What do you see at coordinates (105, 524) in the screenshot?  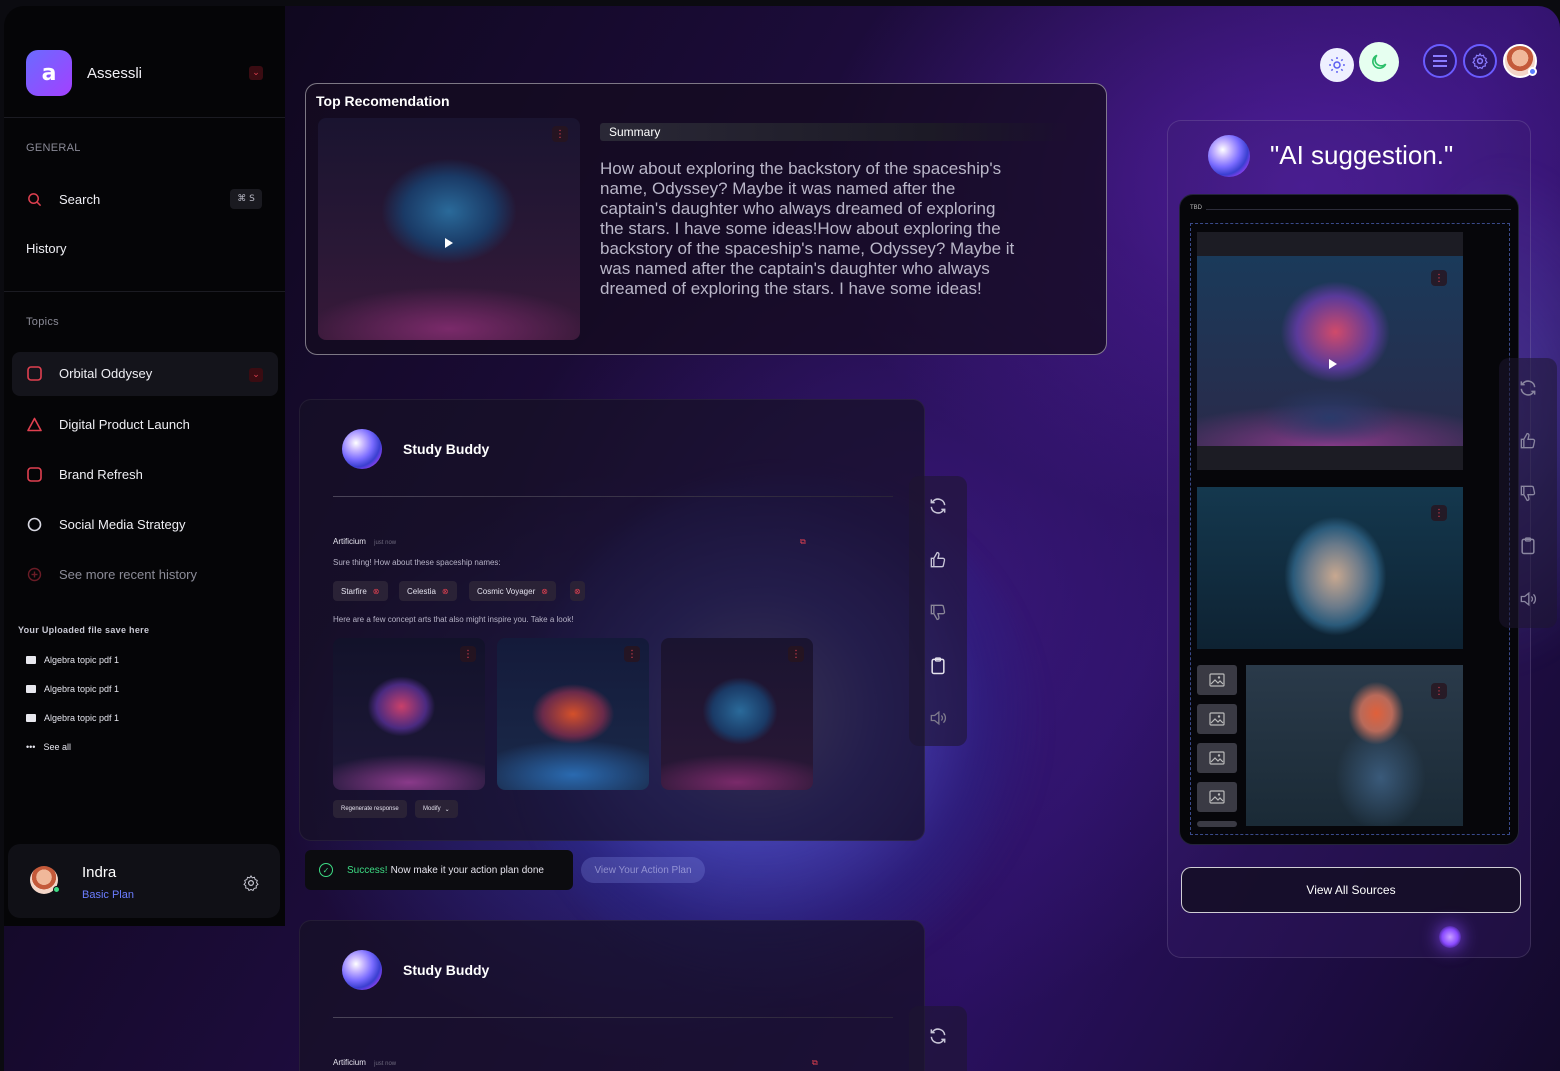 I see `sidebar-item-topic: Social Media Strategy` at bounding box center [105, 524].